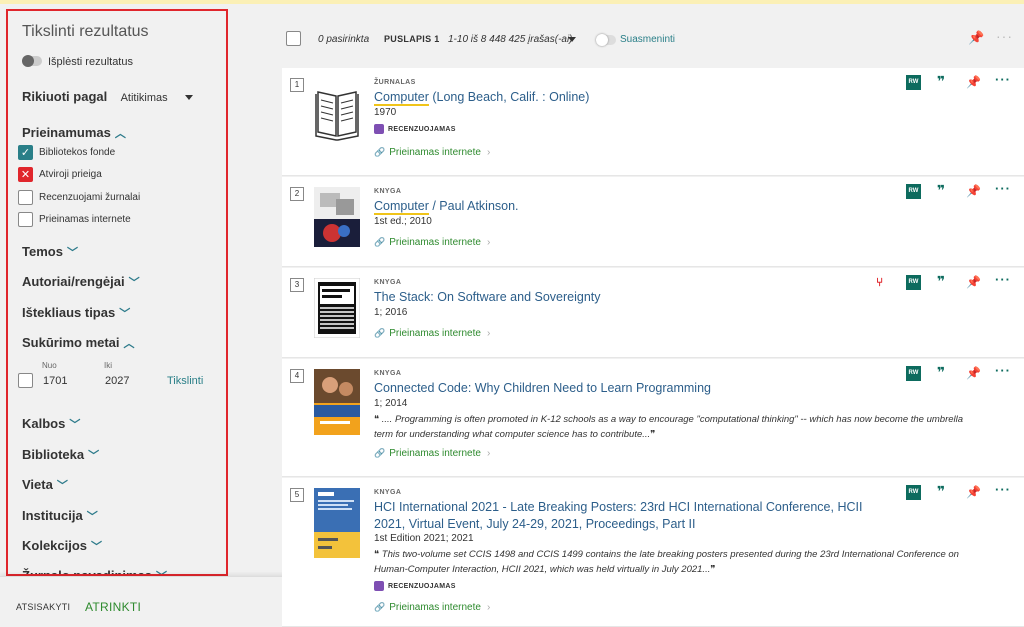 The height and width of the screenshot is (627, 1024). I want to click on filter-option-online: Prieinamas internete, so click(74, 219).